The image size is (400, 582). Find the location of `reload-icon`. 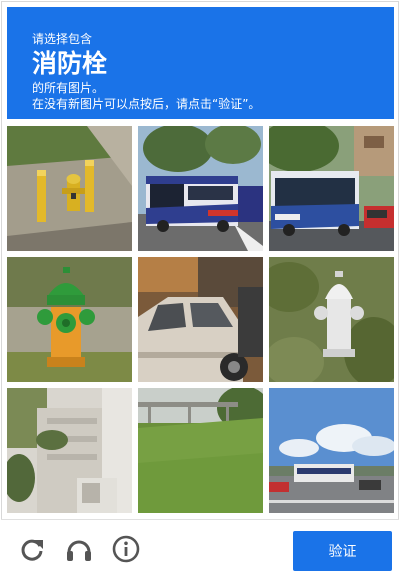

reload-icon is located at coordinates (32, 550).